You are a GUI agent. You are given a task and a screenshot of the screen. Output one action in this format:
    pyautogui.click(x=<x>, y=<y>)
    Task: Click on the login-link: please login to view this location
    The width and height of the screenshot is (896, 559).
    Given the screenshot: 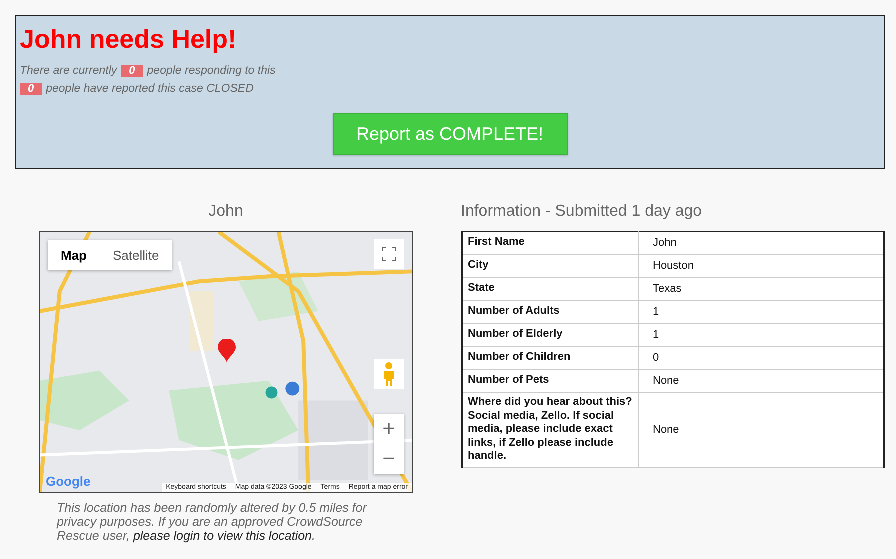 What is the action you would take?
    pyautogui.click(x=222, y=536)
    